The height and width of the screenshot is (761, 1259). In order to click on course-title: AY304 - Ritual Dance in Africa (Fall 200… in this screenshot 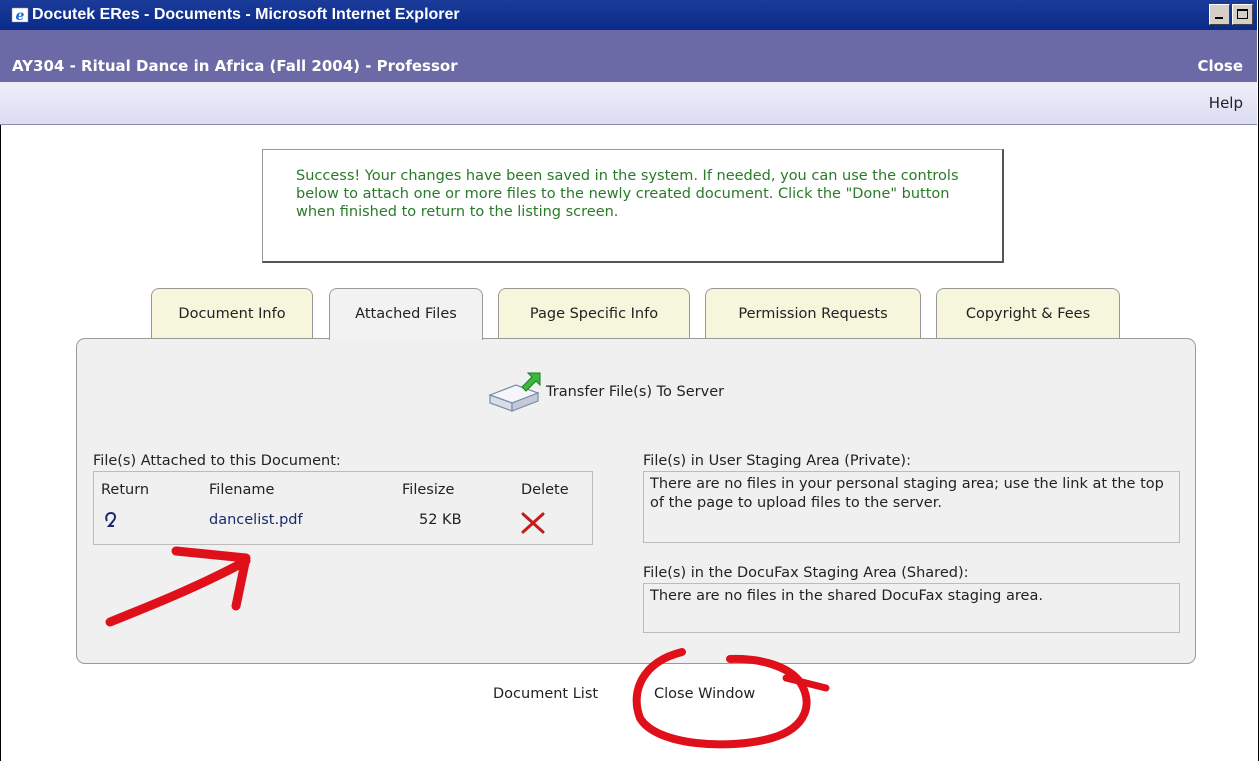, I will do `click(235, 66)`.